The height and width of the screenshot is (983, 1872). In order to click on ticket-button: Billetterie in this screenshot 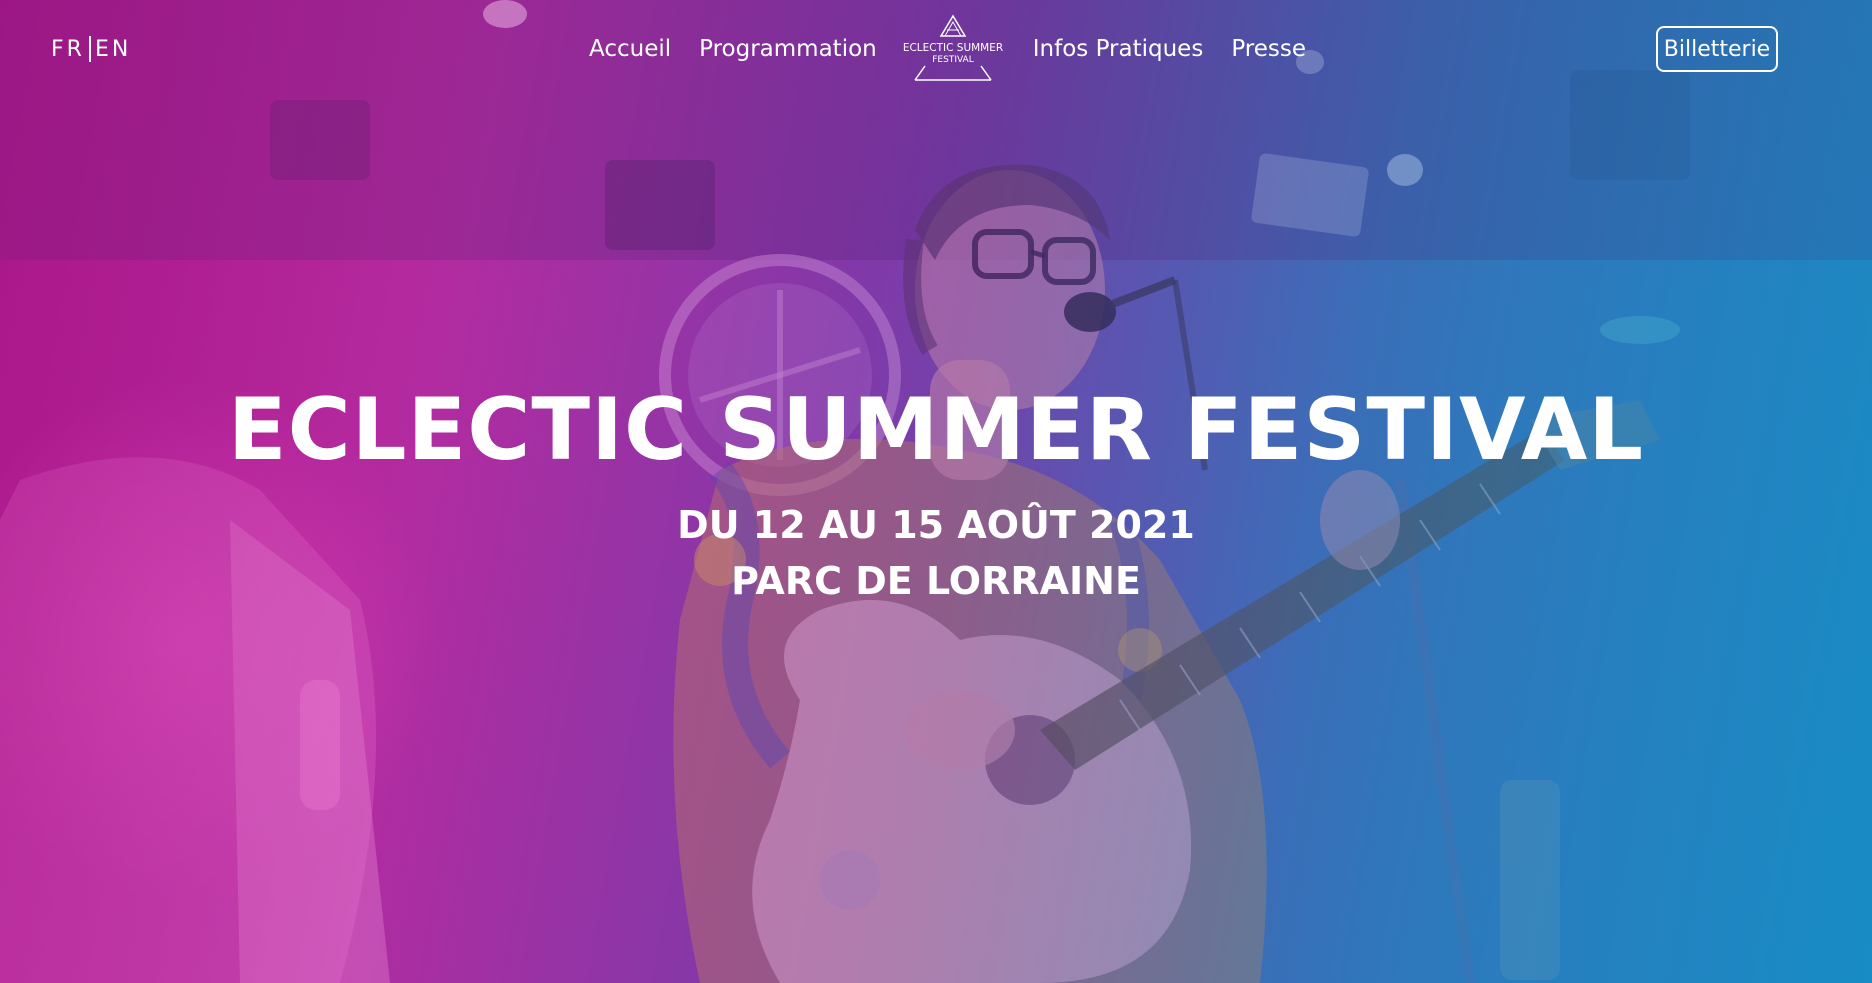, I will do `click(1717, 49)`.